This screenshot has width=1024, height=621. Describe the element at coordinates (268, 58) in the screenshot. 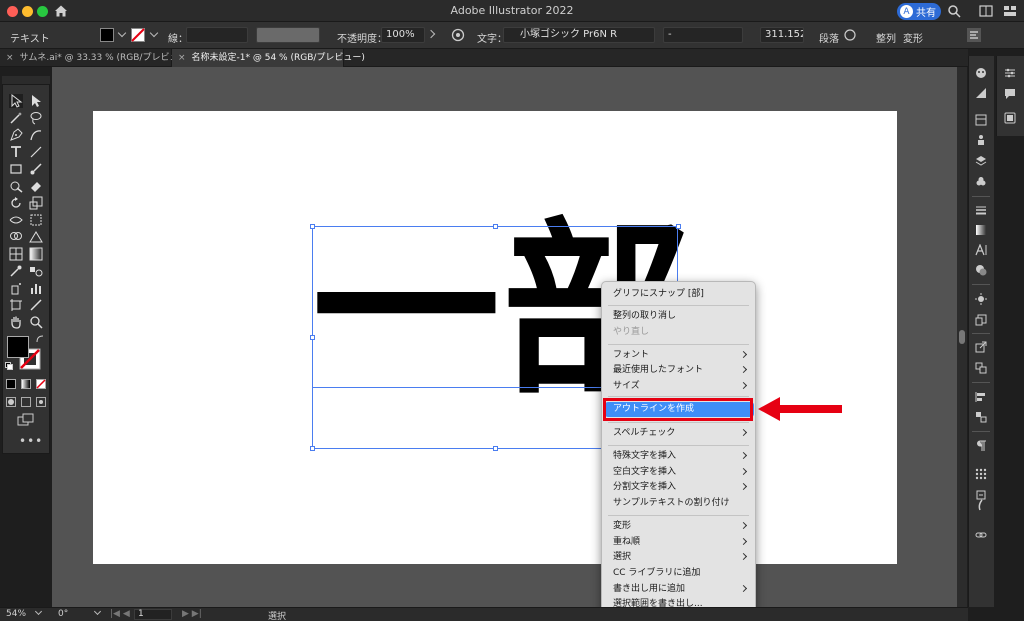

I see `tab-untitled-doc: × 名称未設定-1* @ 54 % (RGB/プレビュー)` at that location.